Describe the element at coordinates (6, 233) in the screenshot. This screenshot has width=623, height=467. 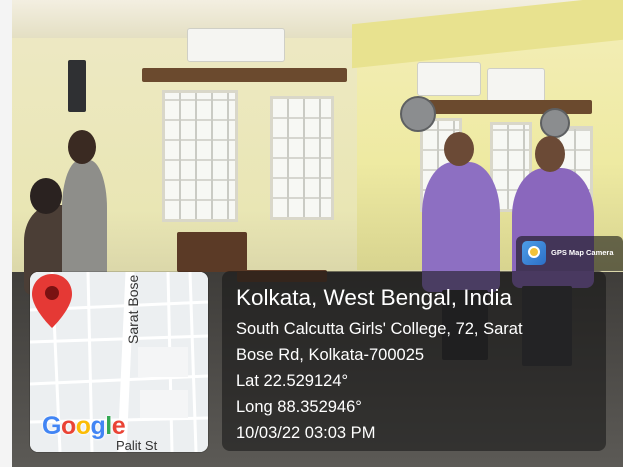
I see `left-border` at that location.